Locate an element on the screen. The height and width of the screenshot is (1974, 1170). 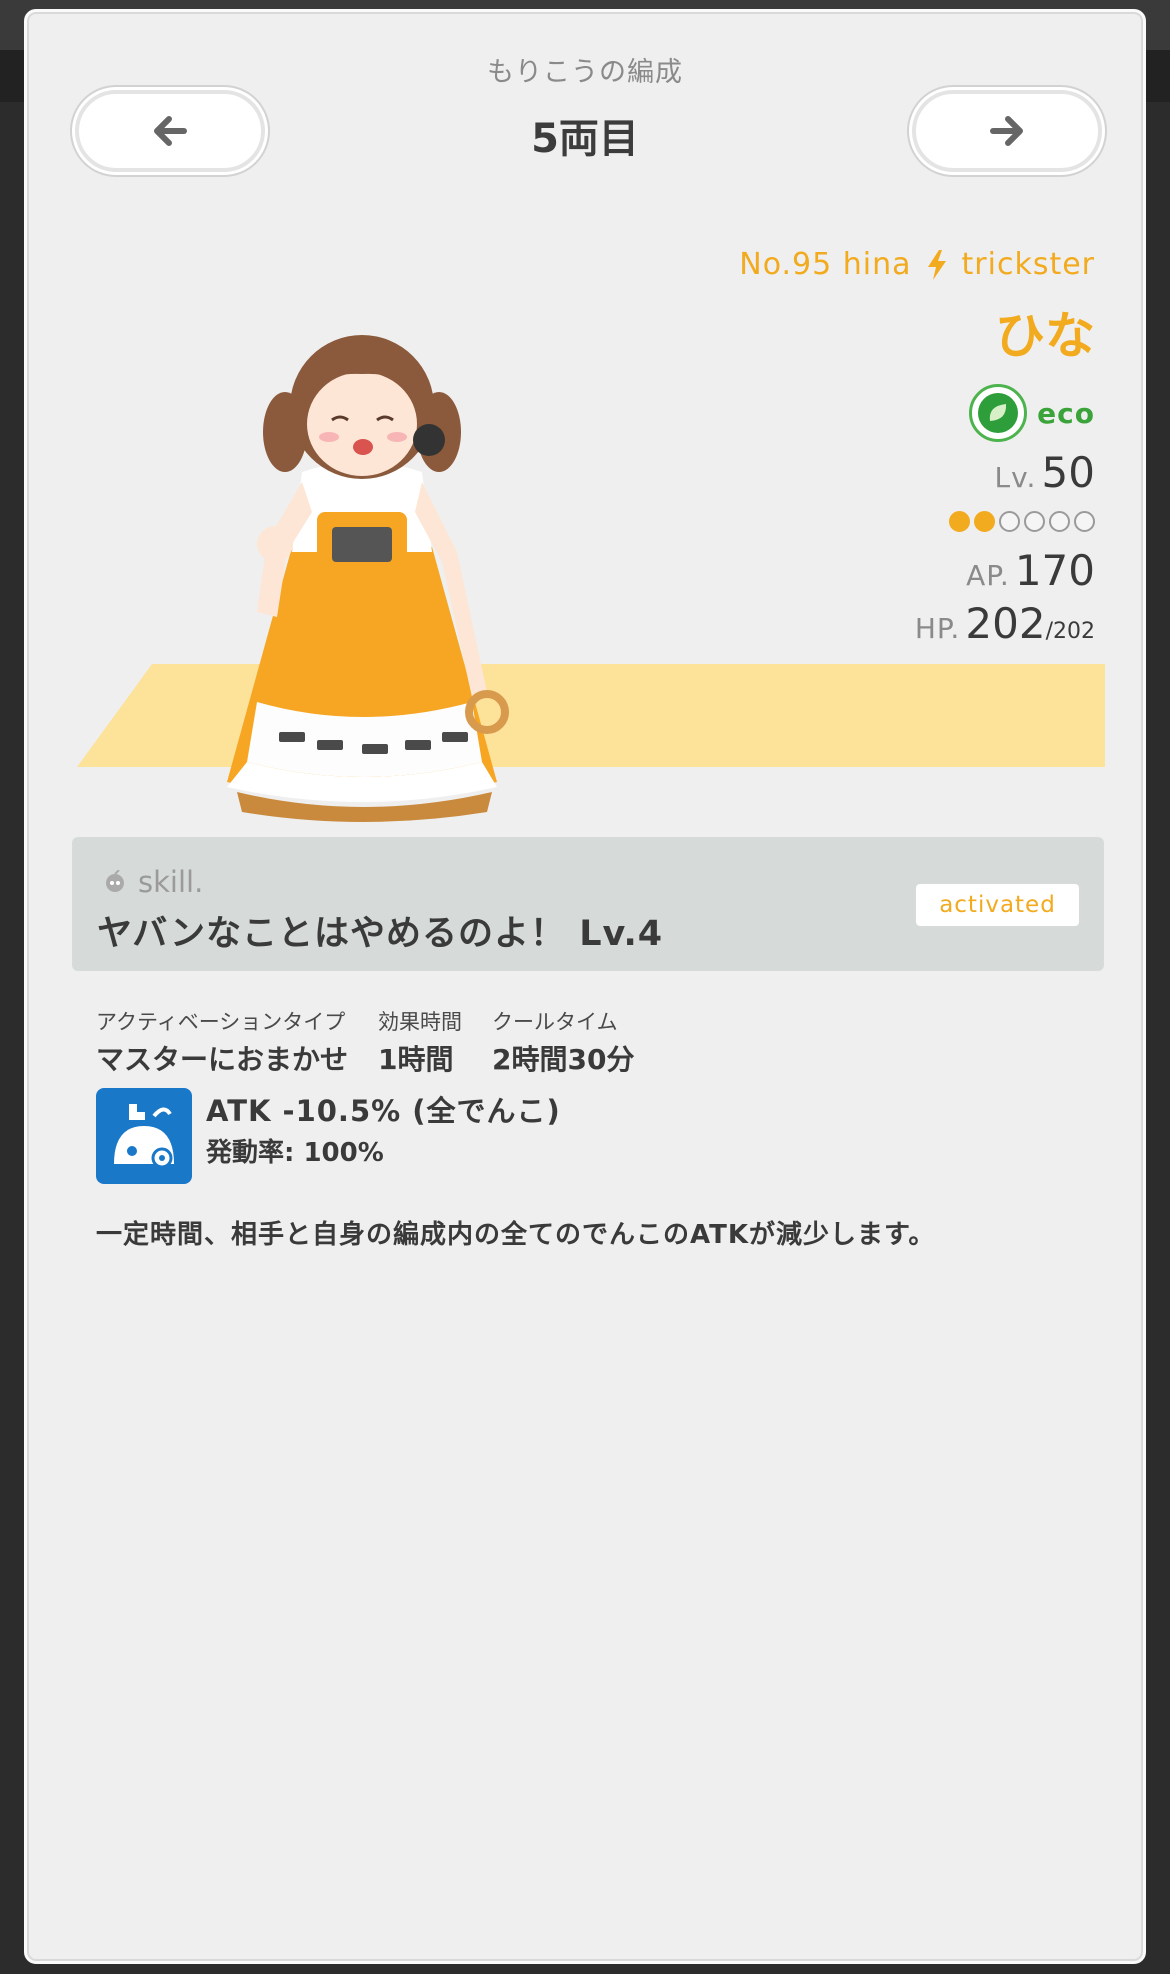
duration-label: 効果時間 is located at coordinates (420, 1022).